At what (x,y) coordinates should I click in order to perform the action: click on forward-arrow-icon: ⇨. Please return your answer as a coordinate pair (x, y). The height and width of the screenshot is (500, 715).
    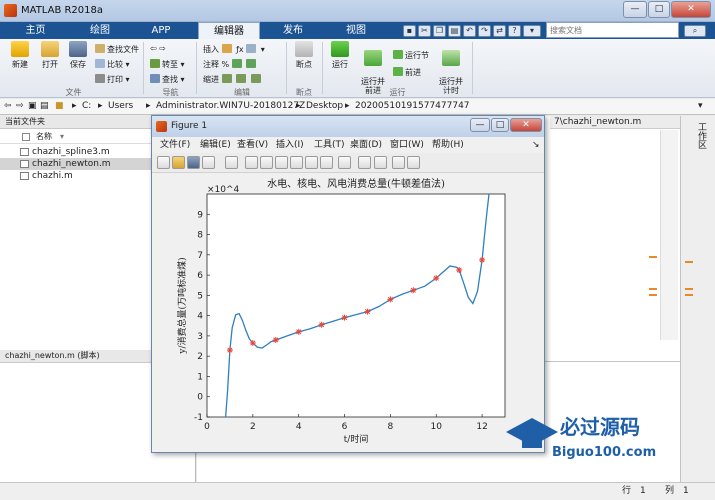
    Looking at the image, I should click on (20, 106).